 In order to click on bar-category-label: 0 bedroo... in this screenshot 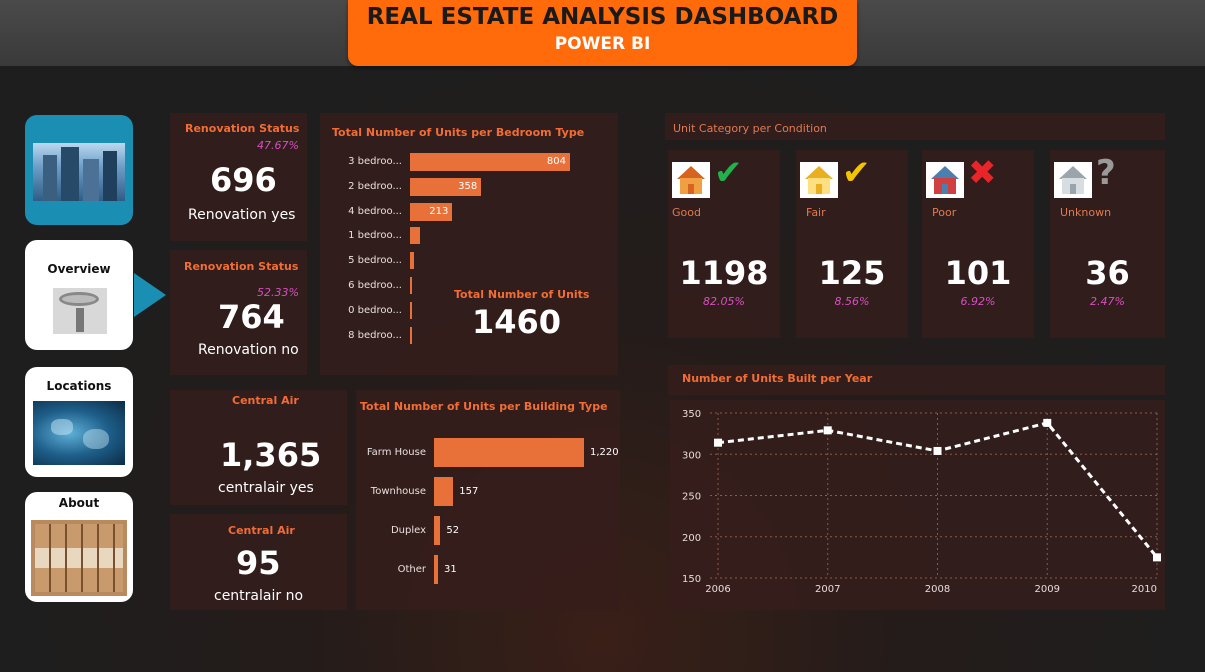, I will do `click(375, 310)`.